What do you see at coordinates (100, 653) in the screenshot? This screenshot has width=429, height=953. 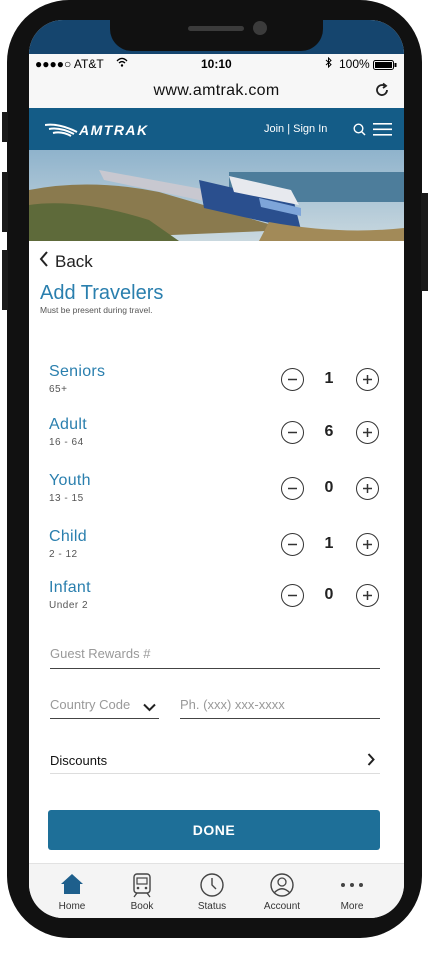 I see `guest-rewards-placeholder: Guest Rewards #` at bounding box center [100, 653].